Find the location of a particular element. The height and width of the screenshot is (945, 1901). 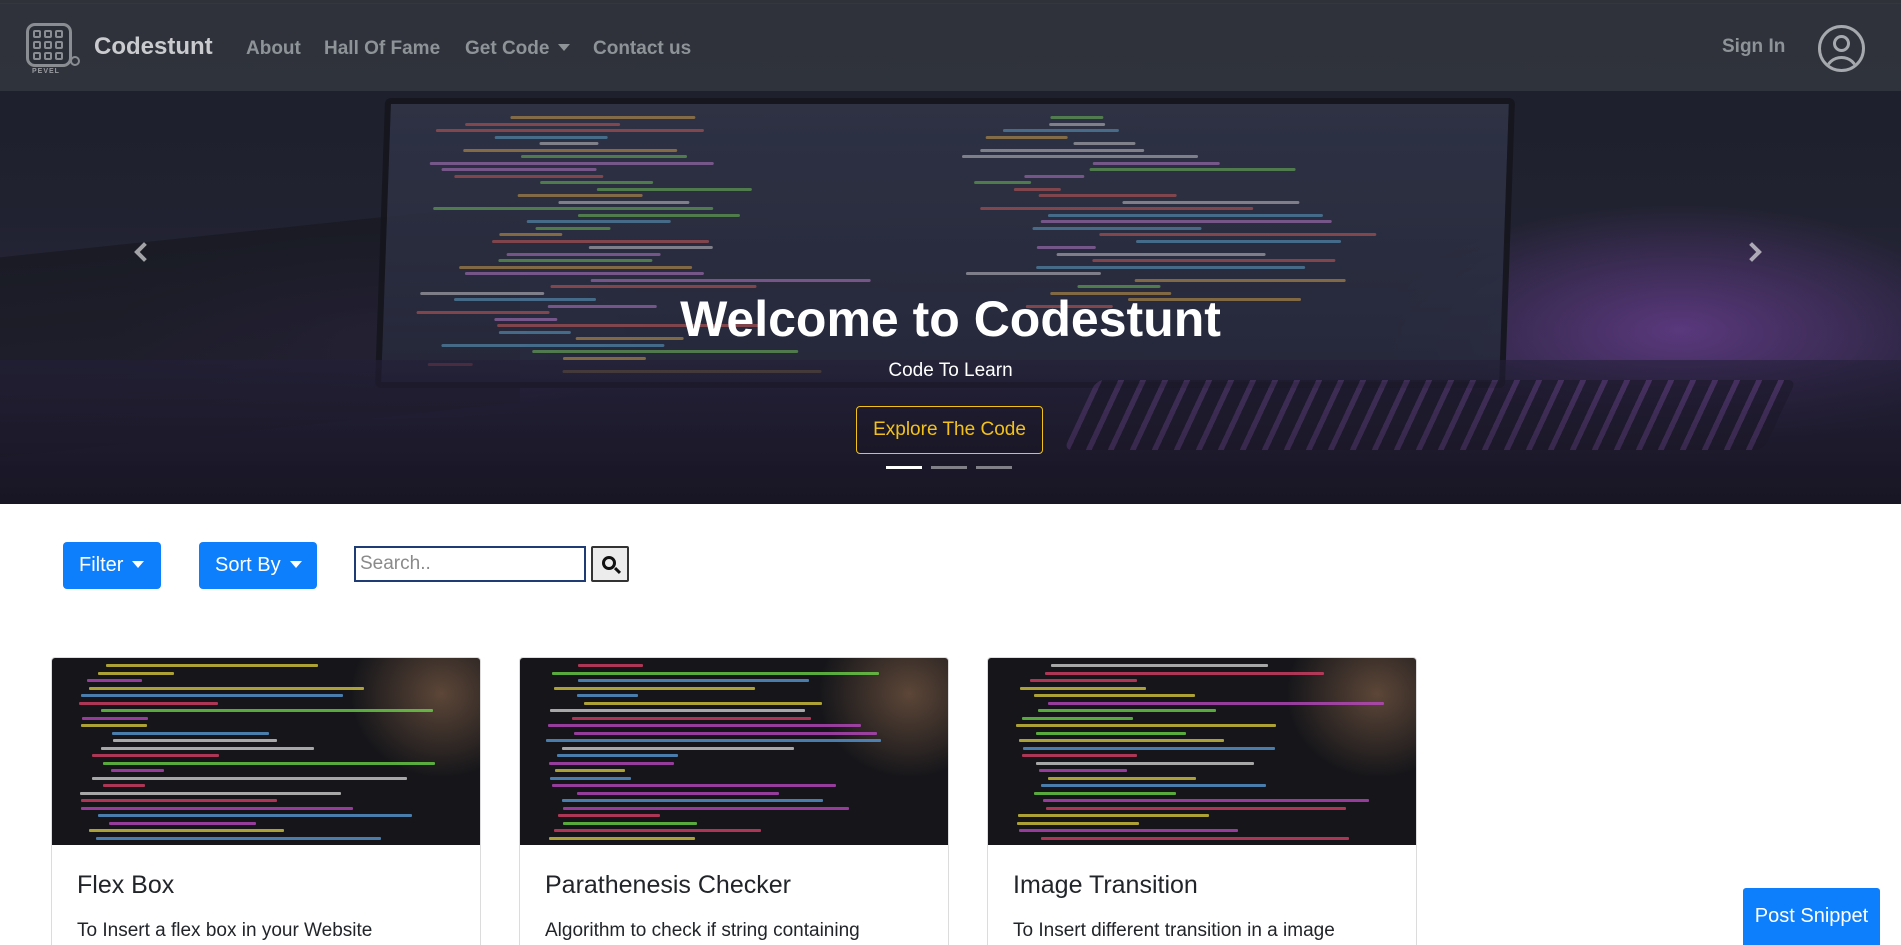

sign-in-link: Sign In is located at coordinates (1753, 47).